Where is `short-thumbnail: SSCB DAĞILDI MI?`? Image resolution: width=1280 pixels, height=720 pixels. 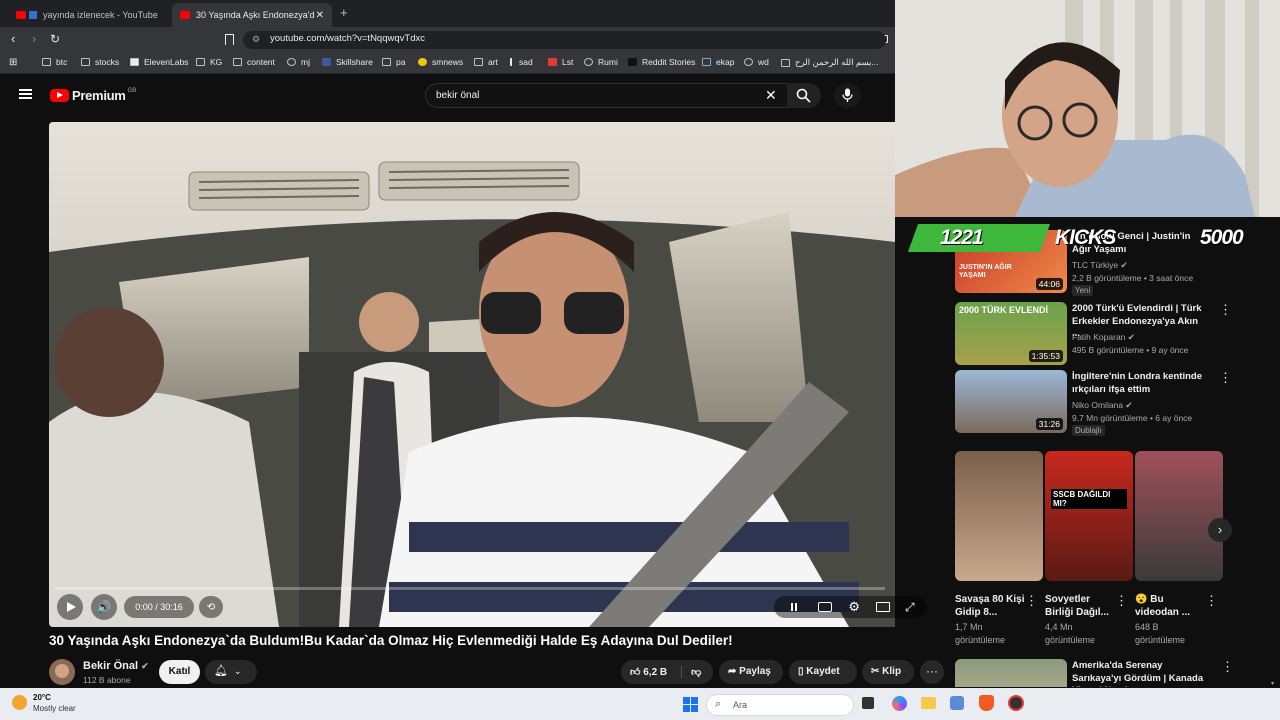
short-thumbnail: SSCB DAĞILDI MI? is located at coordinates (1089, 516).